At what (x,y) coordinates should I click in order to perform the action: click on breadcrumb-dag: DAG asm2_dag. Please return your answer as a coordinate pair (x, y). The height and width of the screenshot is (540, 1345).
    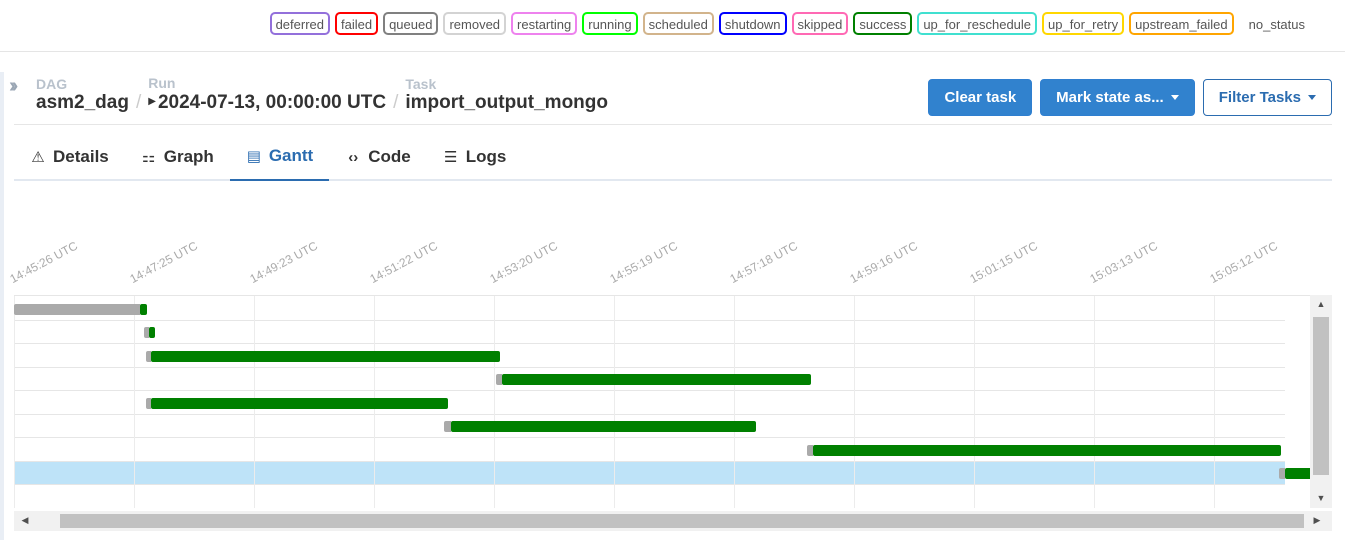
    Looking at the image, I should click on (82, 95).